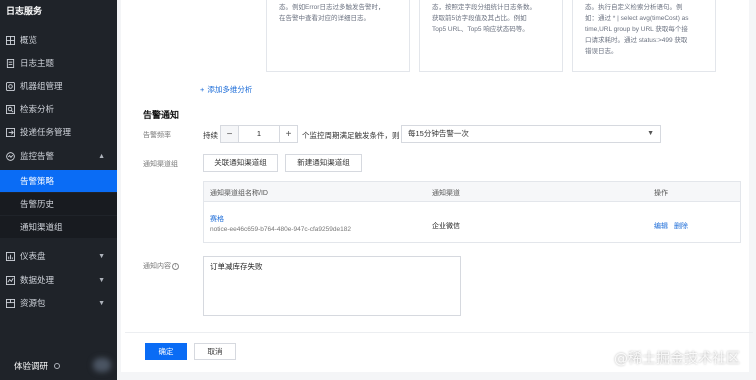  I want to click on card-line: Top5 URL、Top5 响应状态码等。, so click(480, 29).